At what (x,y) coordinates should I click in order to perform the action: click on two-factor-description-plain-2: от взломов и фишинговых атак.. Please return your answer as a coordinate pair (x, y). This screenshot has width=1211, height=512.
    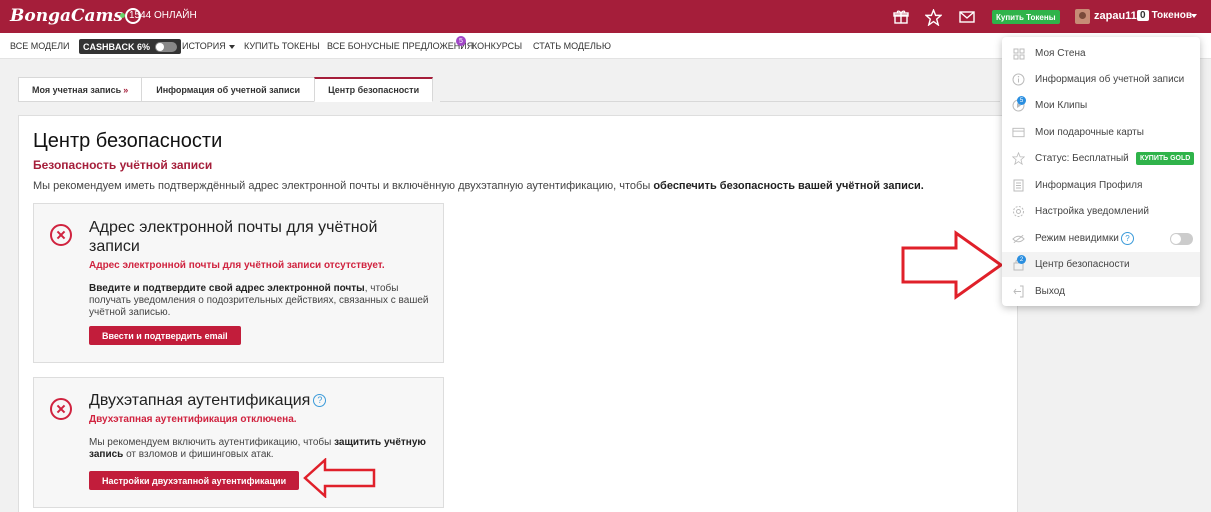
    Looking at the image, I should click on (198, 454).